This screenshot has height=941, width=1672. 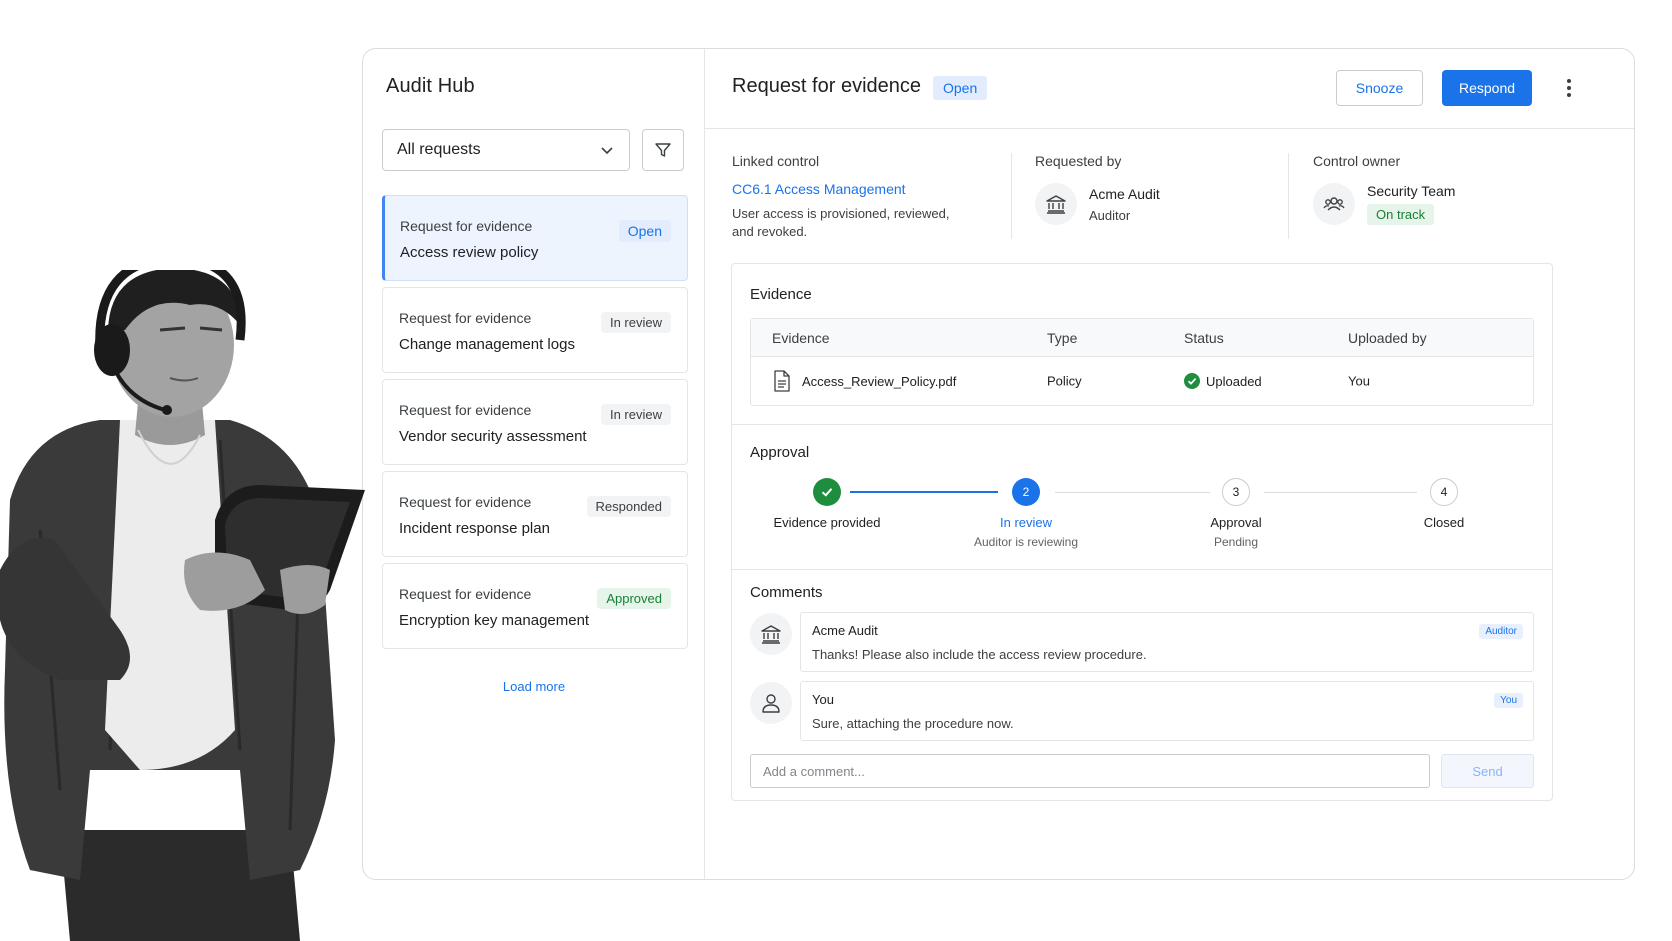 What do you see at coordinates (1487, 771) in the screenshot?
I see `send-button: Send` at bounding box center [1487, 771].